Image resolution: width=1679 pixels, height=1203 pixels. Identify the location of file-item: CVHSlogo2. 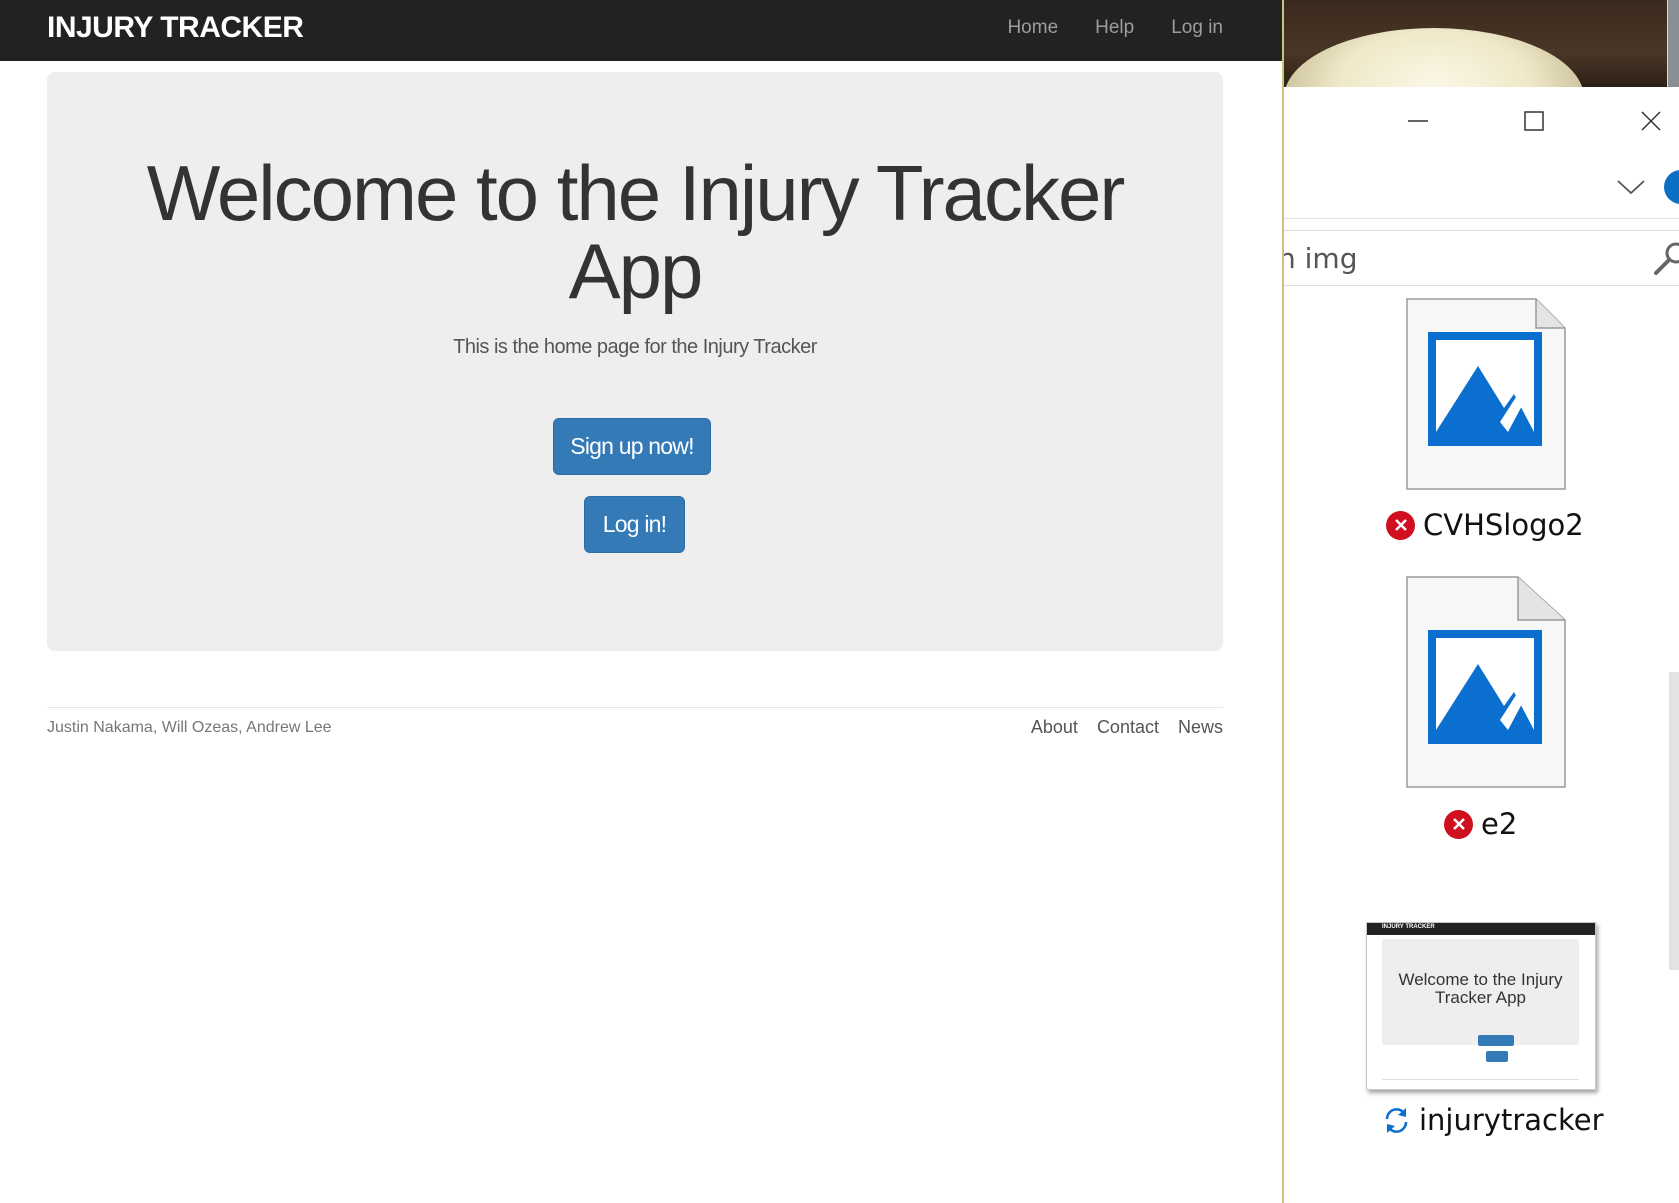
(1476, 423).